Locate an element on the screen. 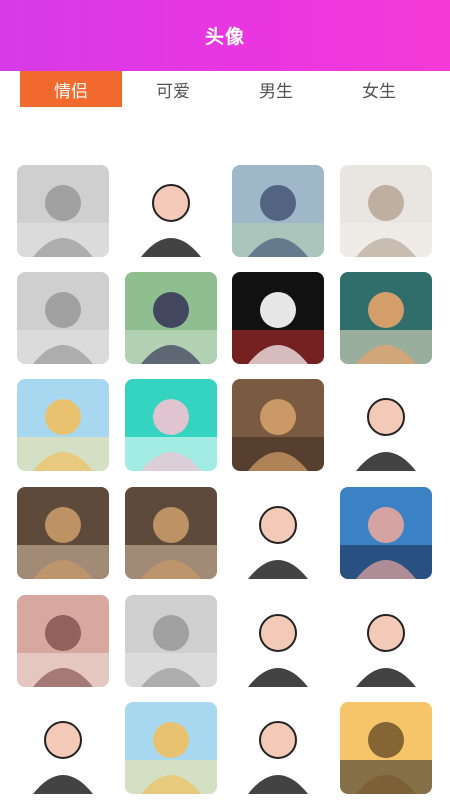 The width and height of the screenshot is (450, 800). avatar-anime-girl-rainbow is located at coordinates (171, 748).